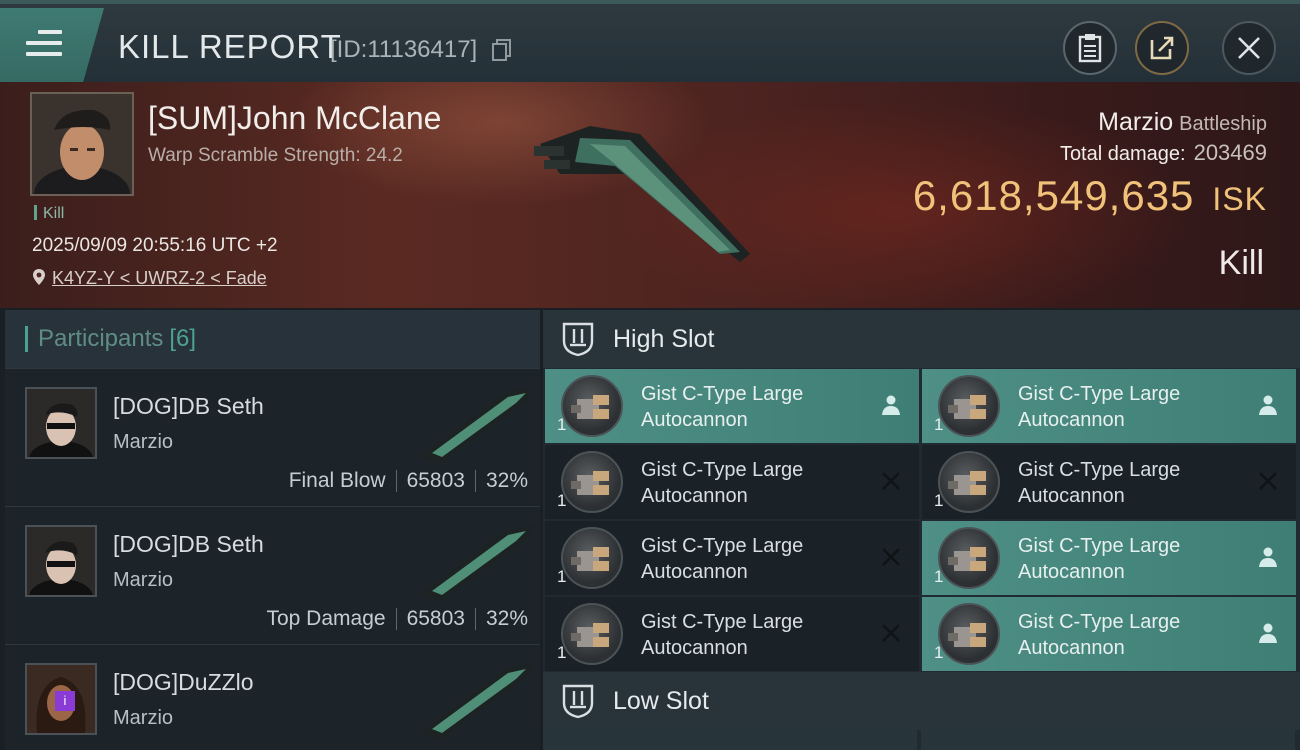 This screenshot has height=750, width=1300. I want to click on ship-class: Battleship, so click(1223, 124).